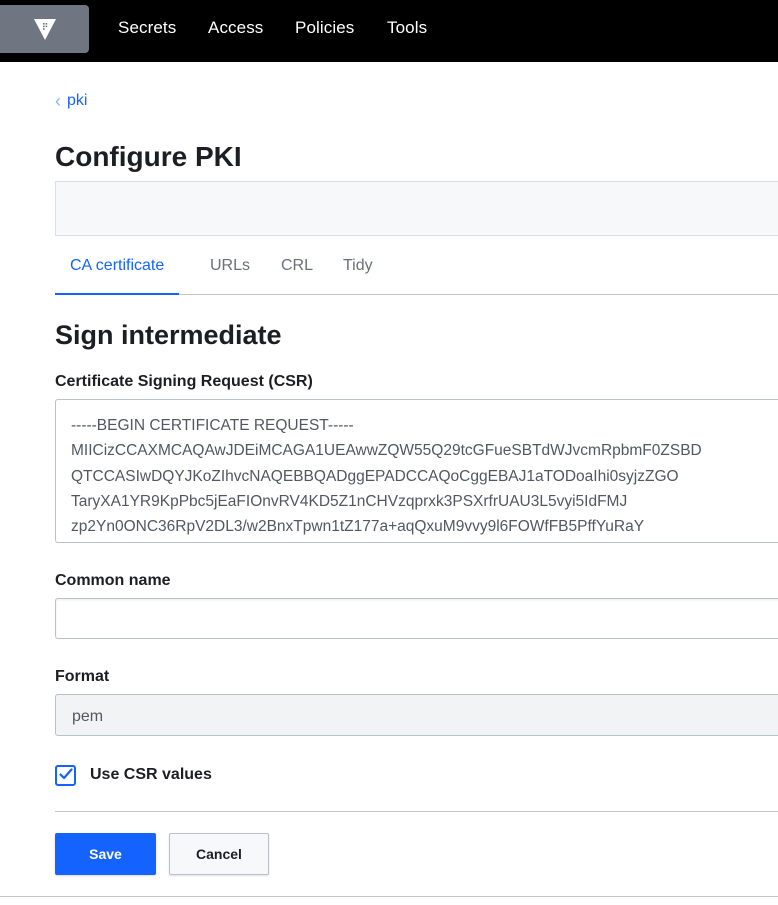 The image size is (778, 905). Describe the element at coordinates (168, 335) in the screenshot. I see `section-title: Sign intermediate` at that location.